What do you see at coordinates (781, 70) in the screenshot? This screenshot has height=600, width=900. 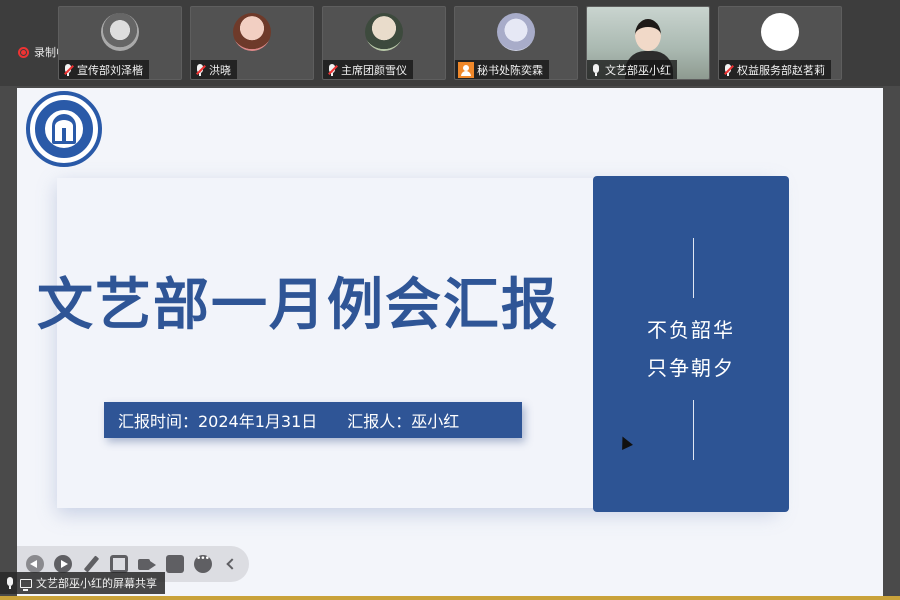 I see `participant-name: 权益服务部赵茗莉` at bounding box center [781, 70].